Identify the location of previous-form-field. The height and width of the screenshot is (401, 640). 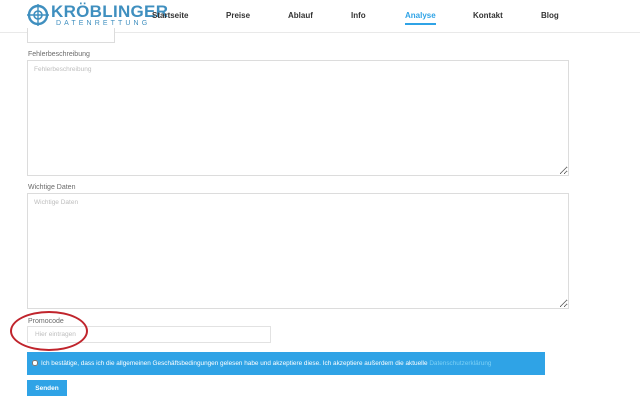
(71, 35).